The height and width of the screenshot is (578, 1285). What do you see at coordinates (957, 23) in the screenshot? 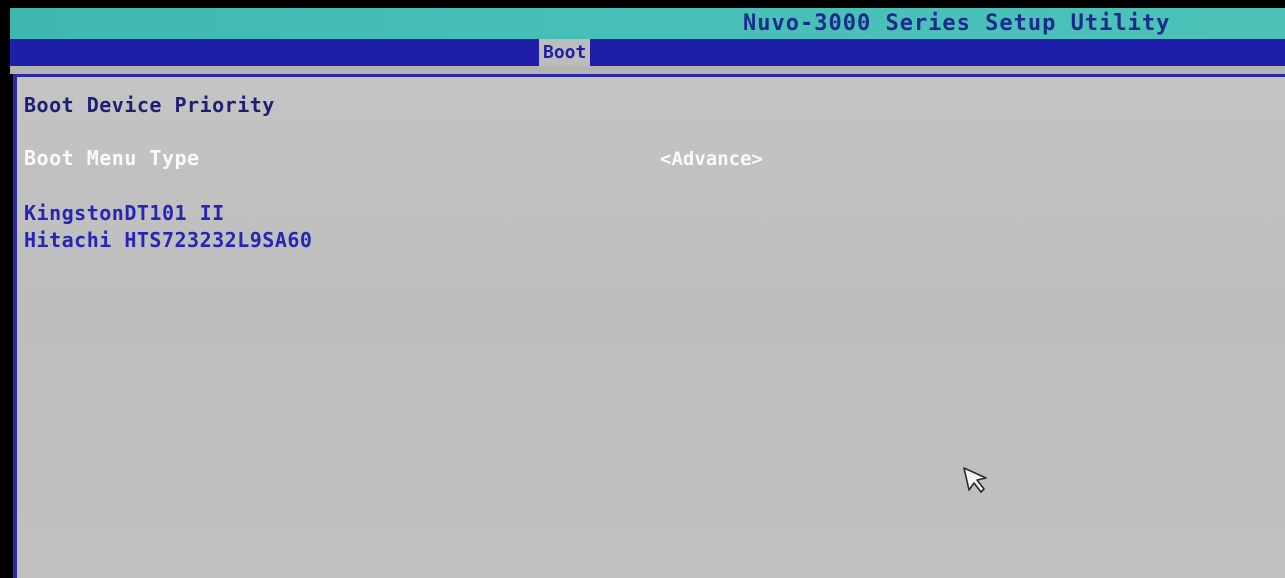
I see `app-title: Nuvo-3000 Series Setup Utility` at bounding box center [957, 23].